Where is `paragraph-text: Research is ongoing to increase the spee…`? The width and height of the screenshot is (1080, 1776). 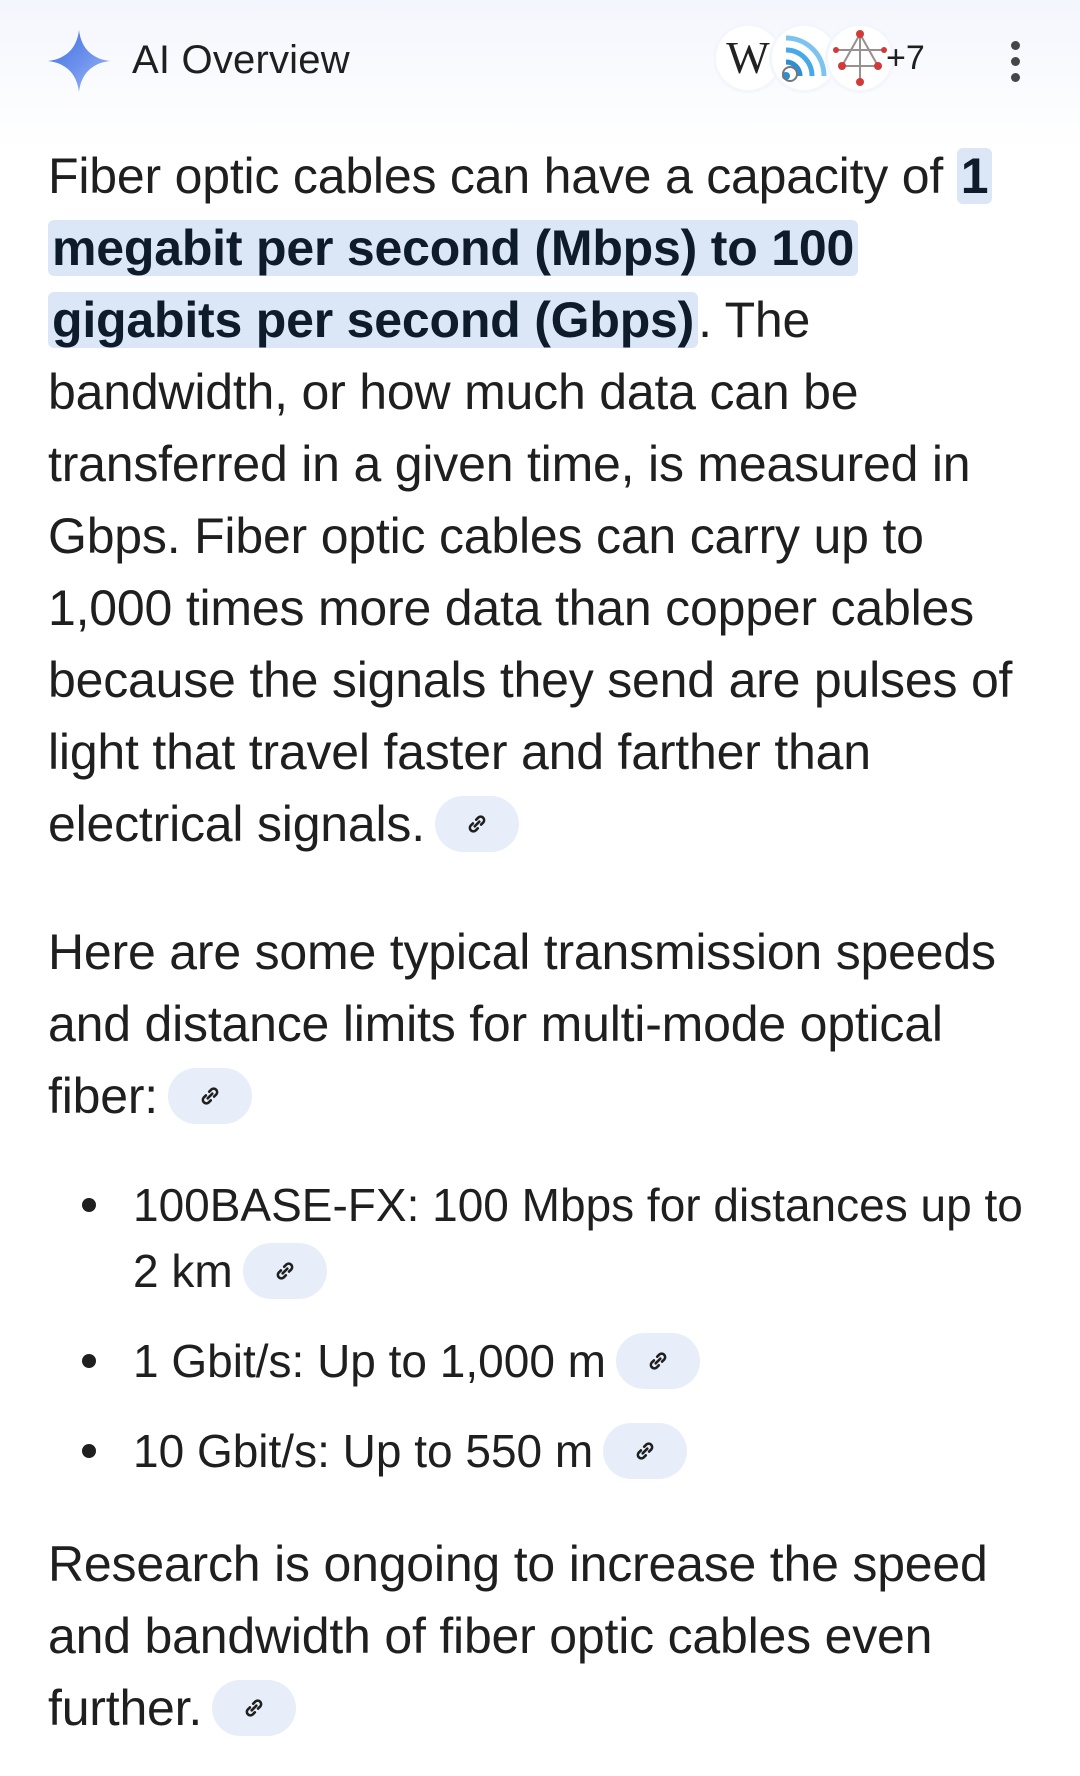 paragraph-text: Research is ongoing to increase the spee… is located at coordinates (518, 1636).